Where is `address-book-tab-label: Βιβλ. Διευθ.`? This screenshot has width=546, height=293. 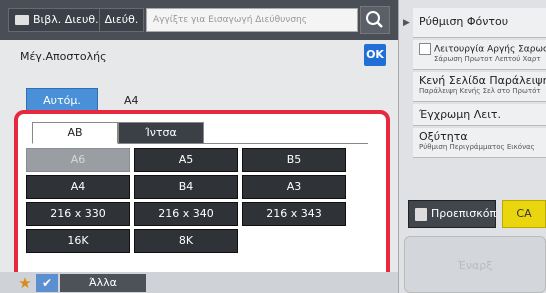
address-book-tab-label: Βιβλ. Διευθ. is located at coordinates (66, 19).